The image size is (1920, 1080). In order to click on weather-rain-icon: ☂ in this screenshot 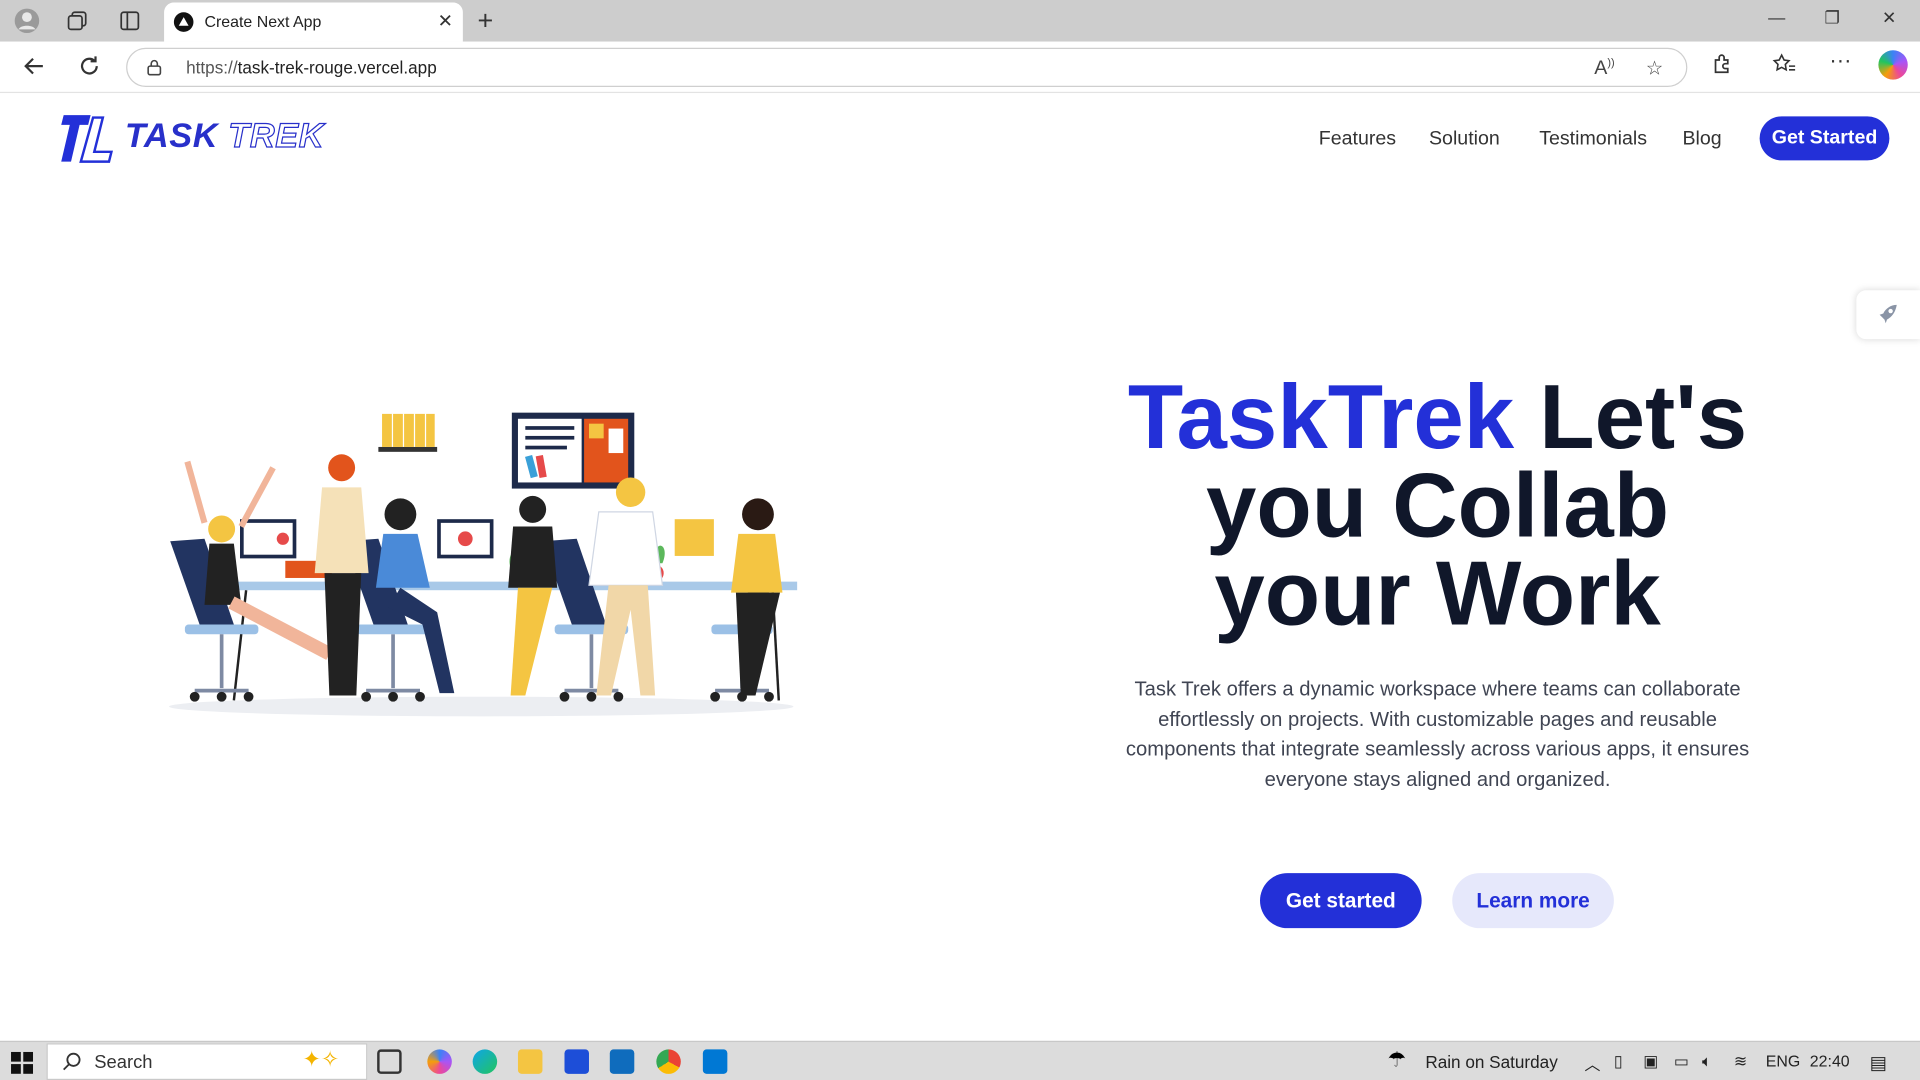, I will do `click(1396, 1060)`.